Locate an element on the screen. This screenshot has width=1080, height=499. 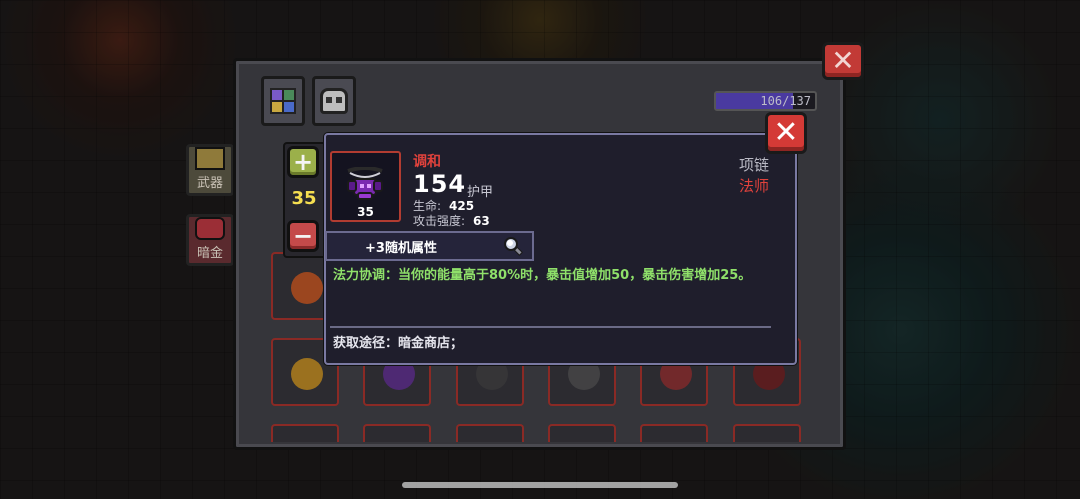
inventory-close-button: ✕ is located at coordinates (843, 61).